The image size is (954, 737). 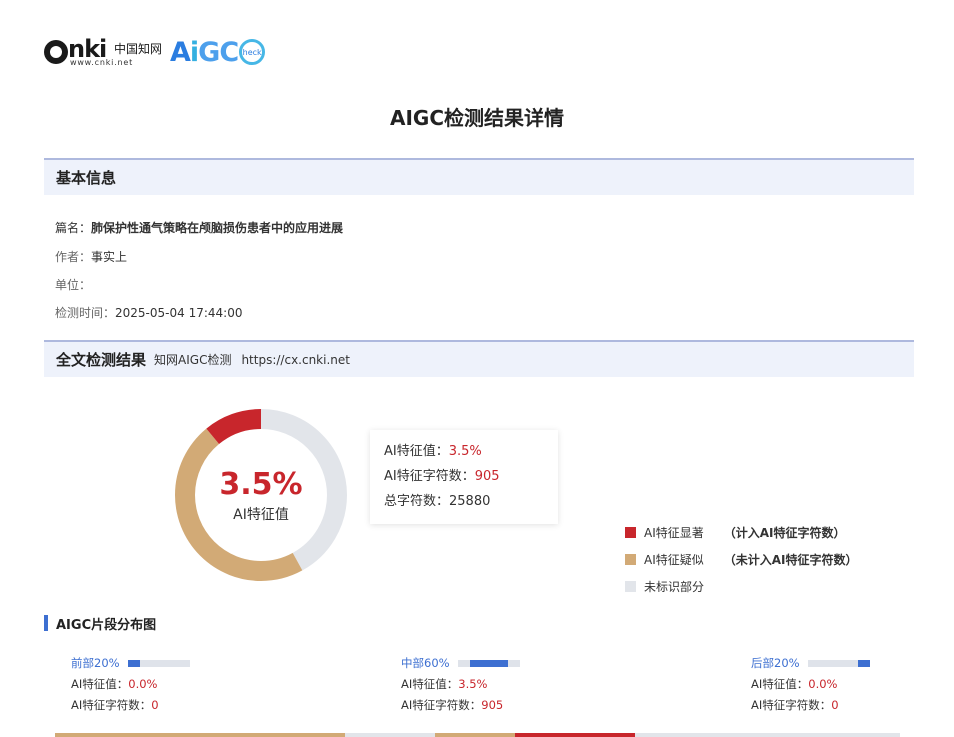 I want to click on stat-total-label: 总字符数：, so click(x=417, y=501).